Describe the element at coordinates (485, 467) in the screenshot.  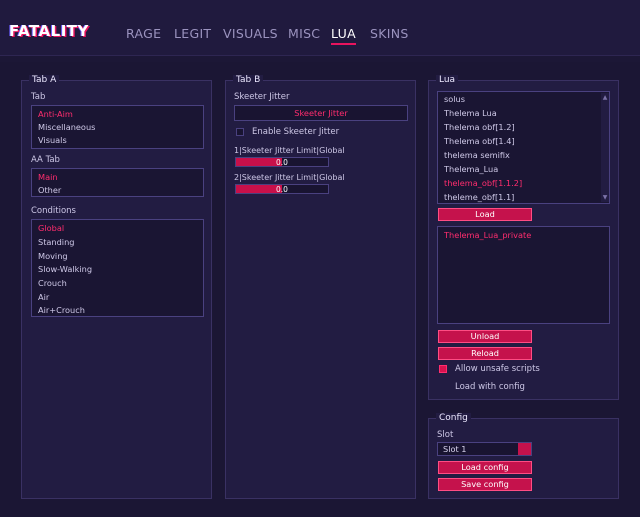
I see `load-config-button: Load config` at that location.